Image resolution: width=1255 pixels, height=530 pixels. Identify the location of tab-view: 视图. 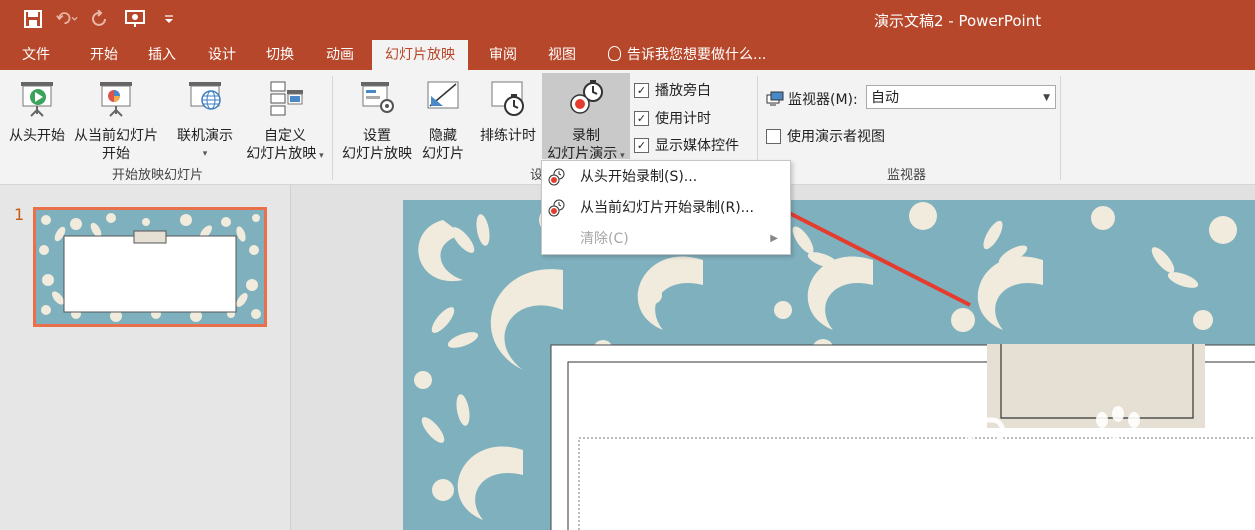
(562, 55).